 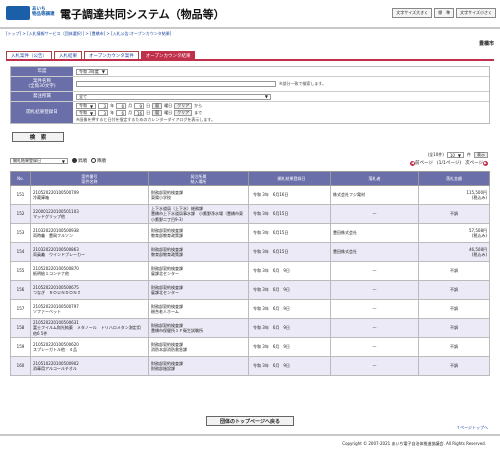 What do you see at coordinates (86, 106) in the screenshot?
I see `from-era-select: 令和 ▼` at bounding box center [86, 106].